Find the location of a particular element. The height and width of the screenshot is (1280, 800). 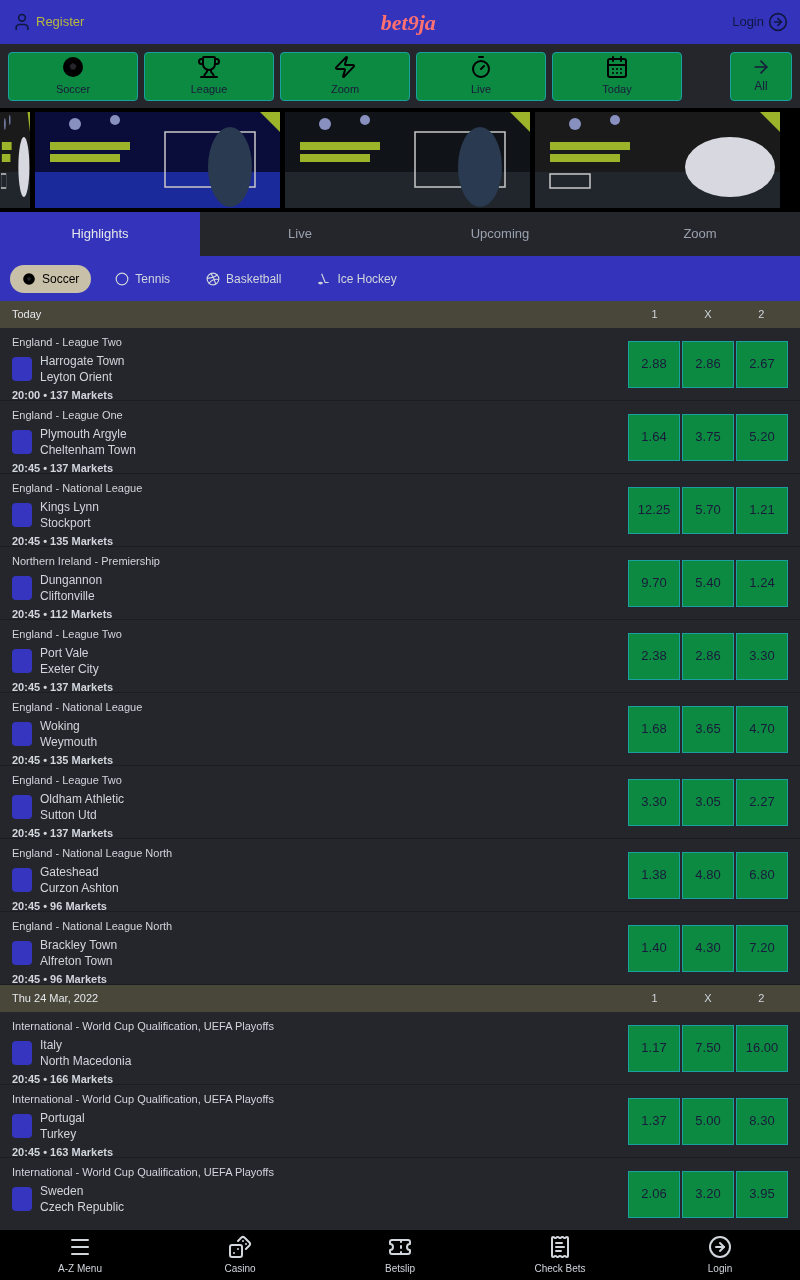

nav-item: A-Z Menu is located at coordinates (80, 1255).